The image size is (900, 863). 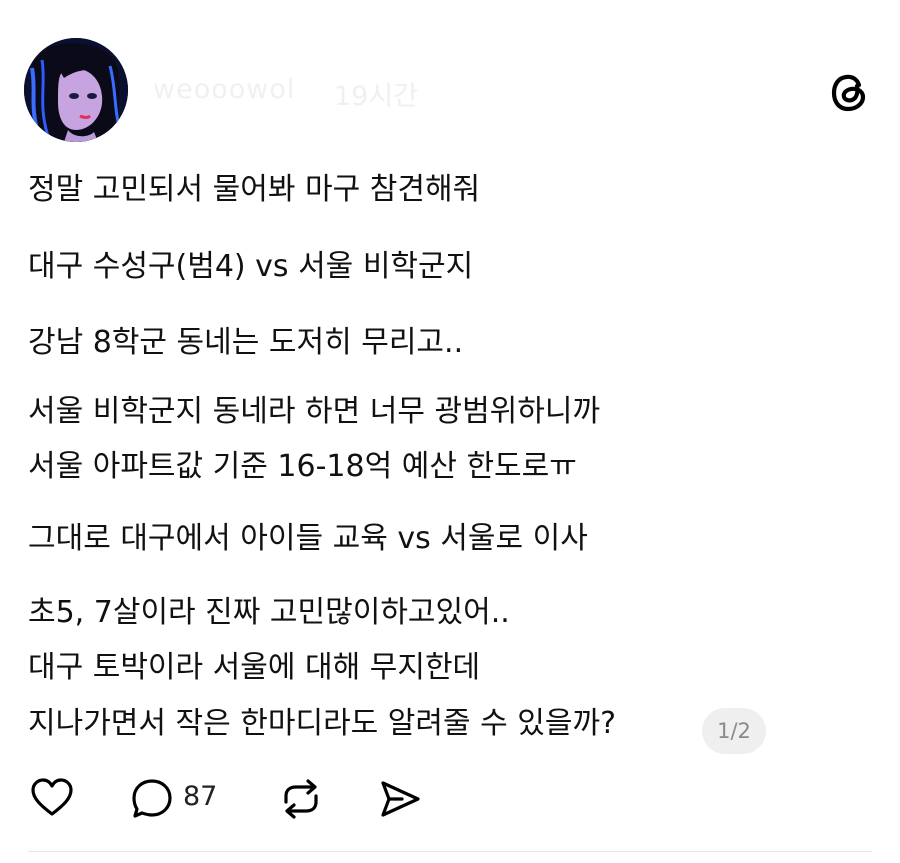 I want to click on divider, so click(x=450, y=851).